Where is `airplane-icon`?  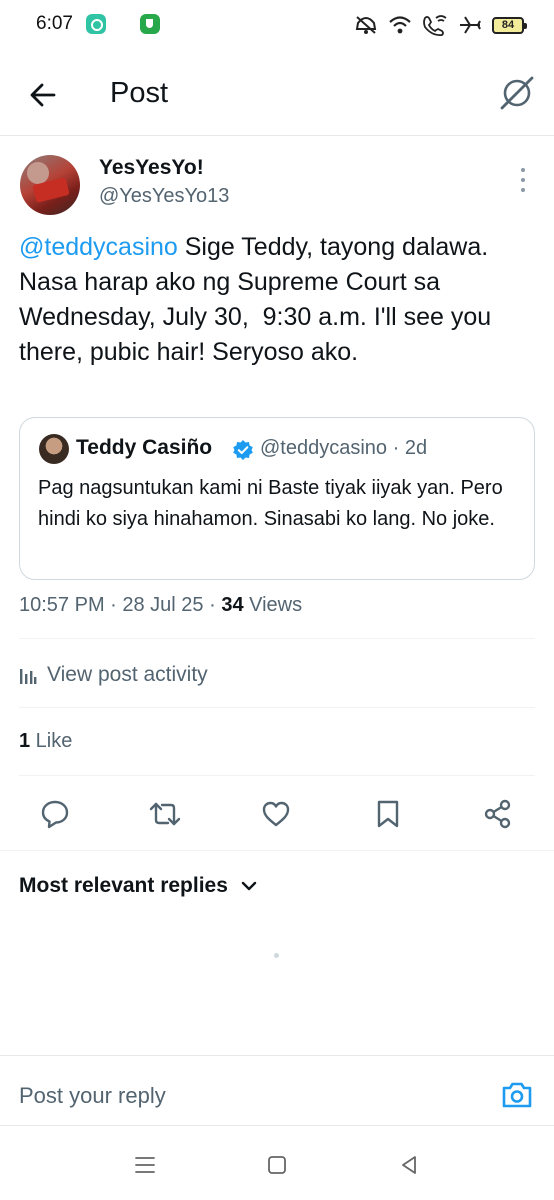
airplane-icon is located at coordinates (470, 25).